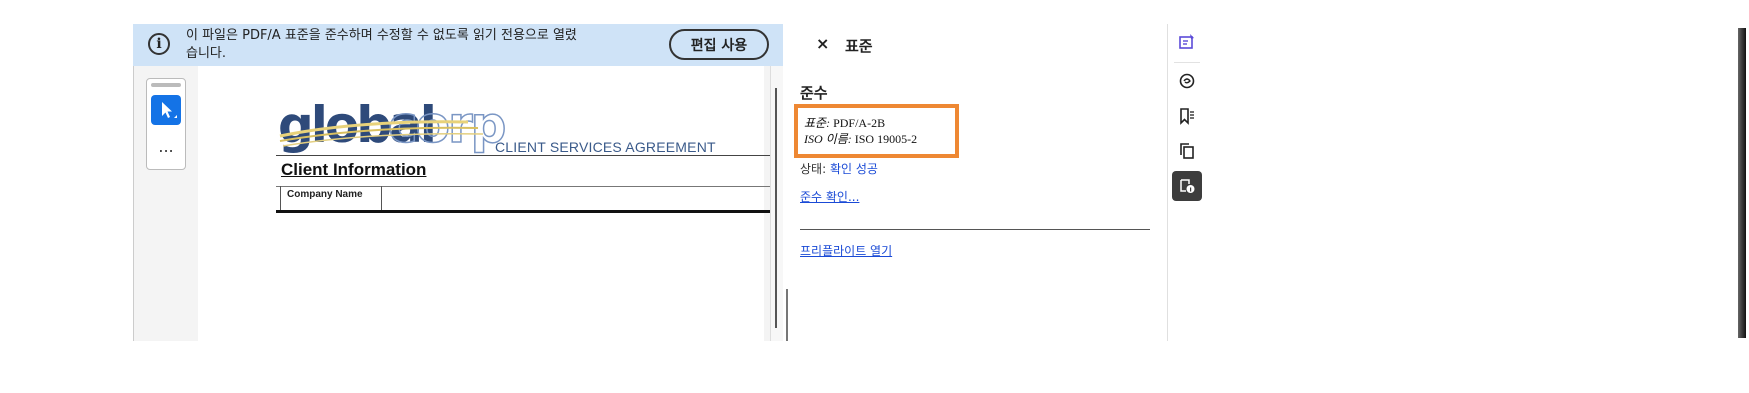 The image size is (1749, 393). Describe the element at coordinates (446, 125) in the screenshot. I see `svg-text: corp` at that location.